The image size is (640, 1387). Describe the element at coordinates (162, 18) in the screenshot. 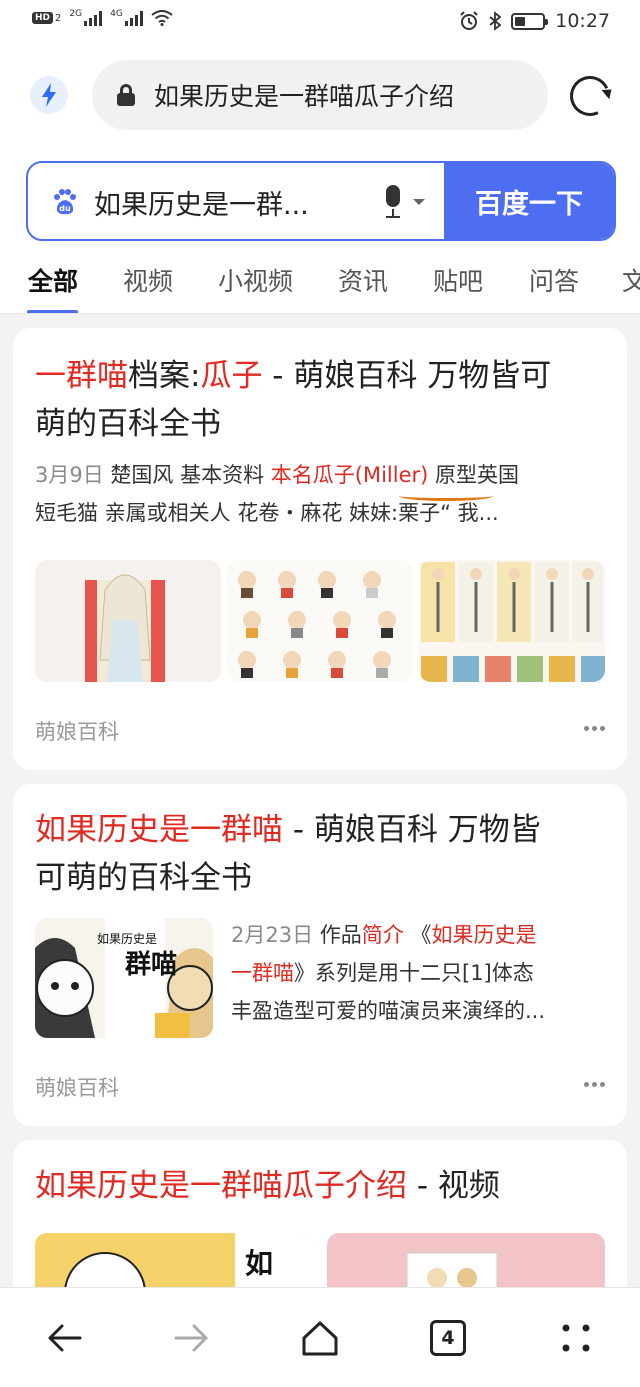

I see `wifi-icon` at that location.